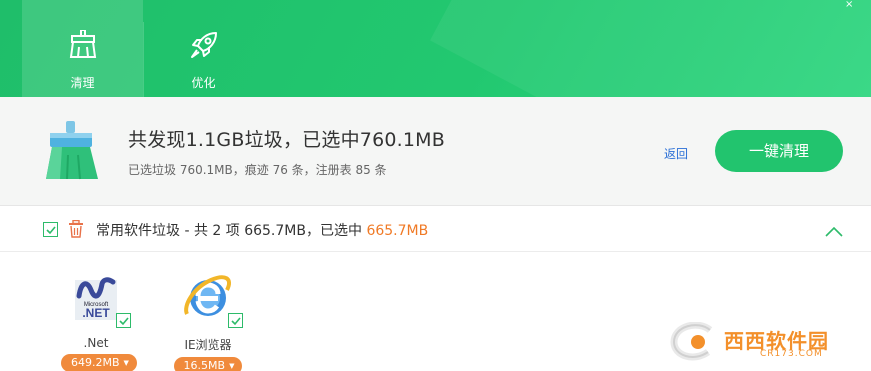 Image resolution: width=871 pixels, height=371 pixels. I want to click on tab-clean: 清理, so click(82, 48).